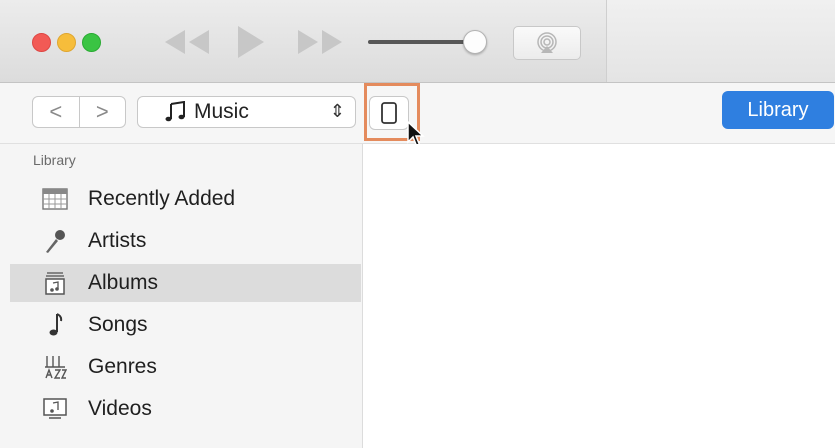  Describe the element at coordinates (66, 42) in the screenshot. I see `minimize-window-button` at that location.